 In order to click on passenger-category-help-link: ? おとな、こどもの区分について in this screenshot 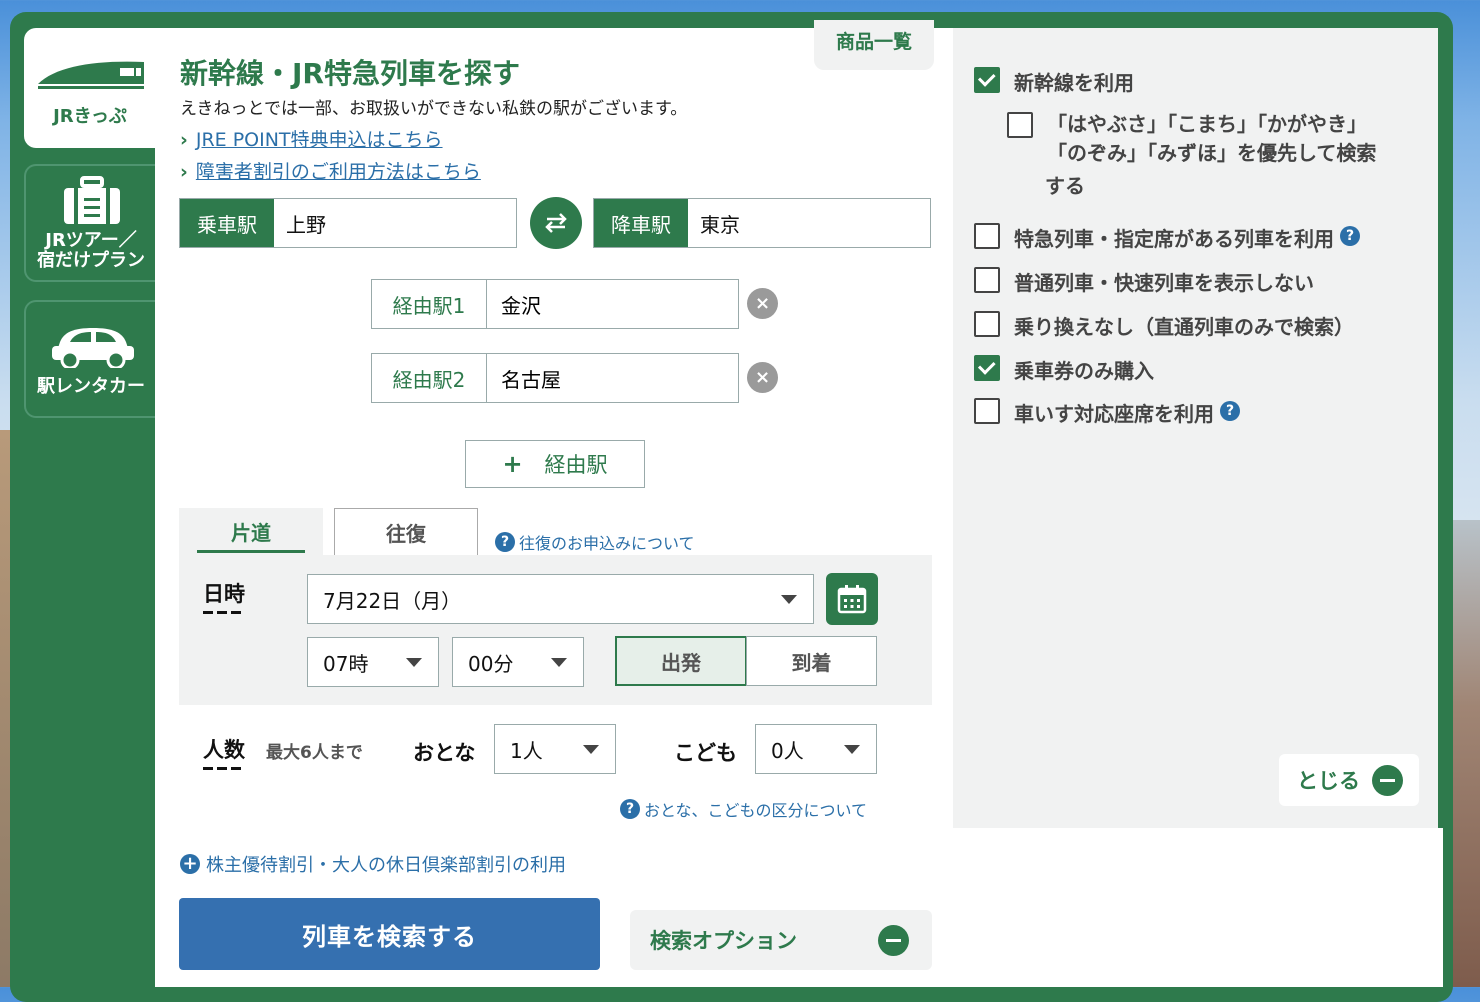, I will do `click(743, 809)`.